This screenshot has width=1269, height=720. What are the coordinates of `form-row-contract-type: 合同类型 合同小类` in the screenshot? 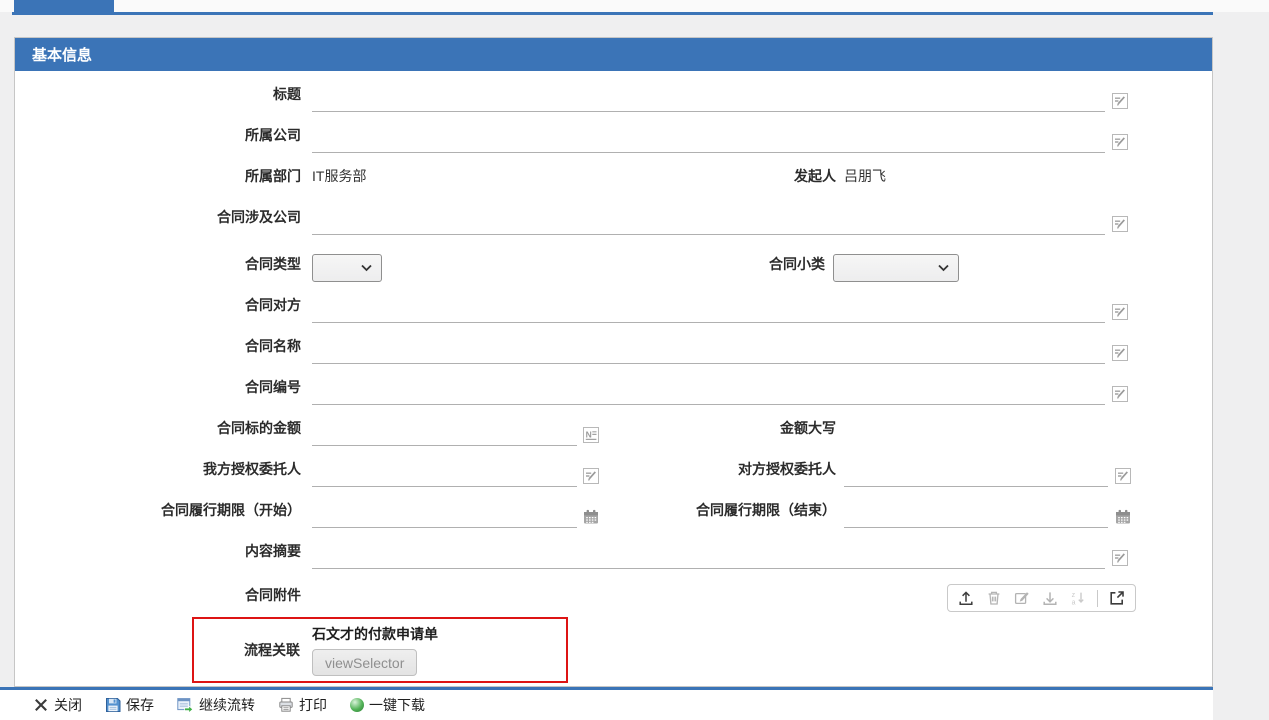 It's located at (613, 258).